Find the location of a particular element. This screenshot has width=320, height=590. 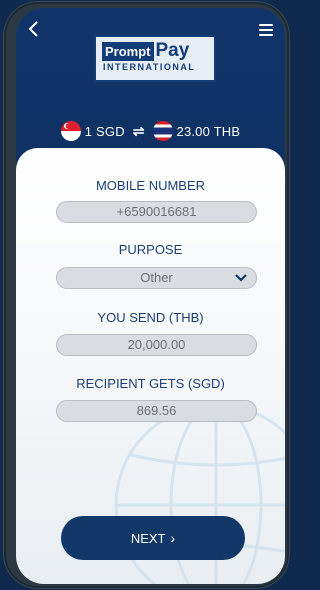

back-button is located at coordinates (34, 29).